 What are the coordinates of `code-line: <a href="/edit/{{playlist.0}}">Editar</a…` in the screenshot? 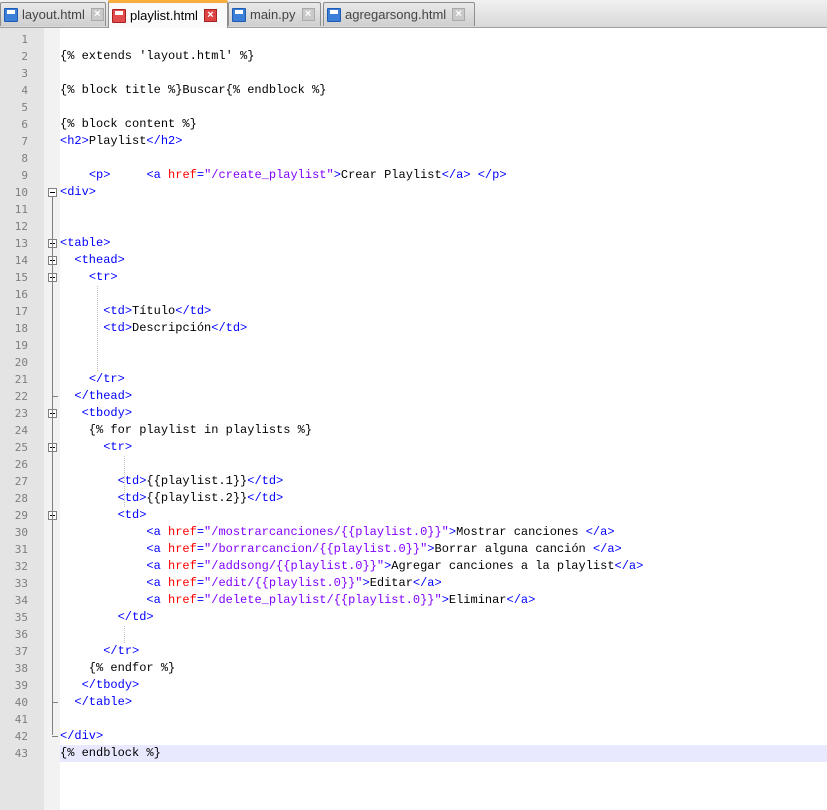 It's located at (250, 583).